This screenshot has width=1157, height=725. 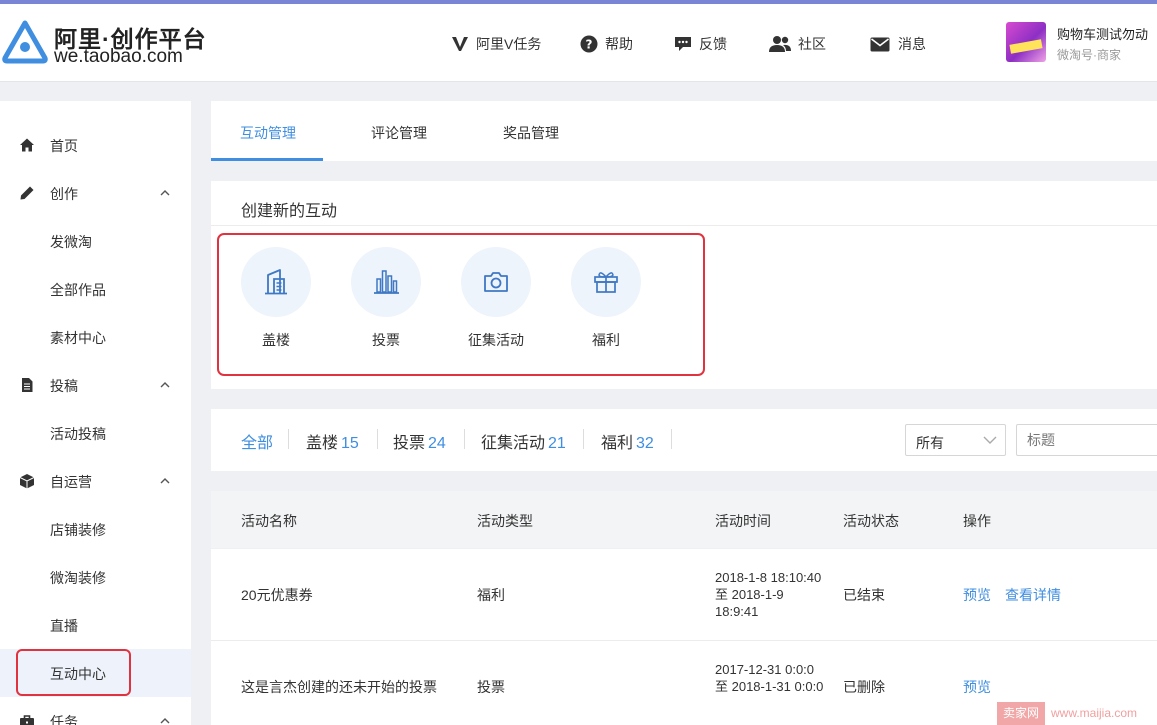 I want to click on cell-activity-name: 20元优惠券, so click(x=277, y=595).